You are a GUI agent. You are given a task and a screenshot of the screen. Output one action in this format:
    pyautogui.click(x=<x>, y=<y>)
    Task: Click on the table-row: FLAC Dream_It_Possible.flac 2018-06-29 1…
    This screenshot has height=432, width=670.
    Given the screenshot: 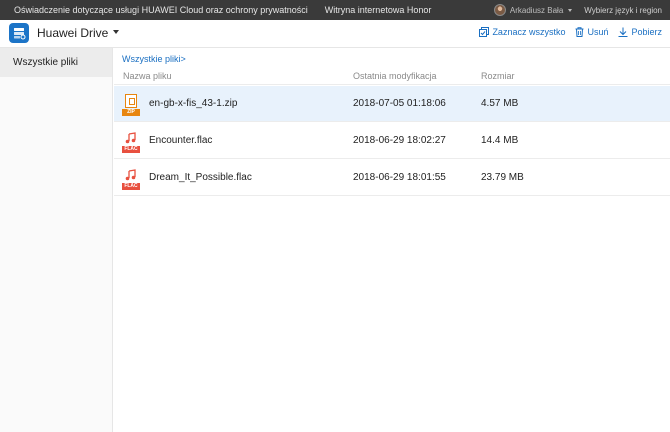 What is the action you would take?
    pyautogui.click(x=392, y=178)
    